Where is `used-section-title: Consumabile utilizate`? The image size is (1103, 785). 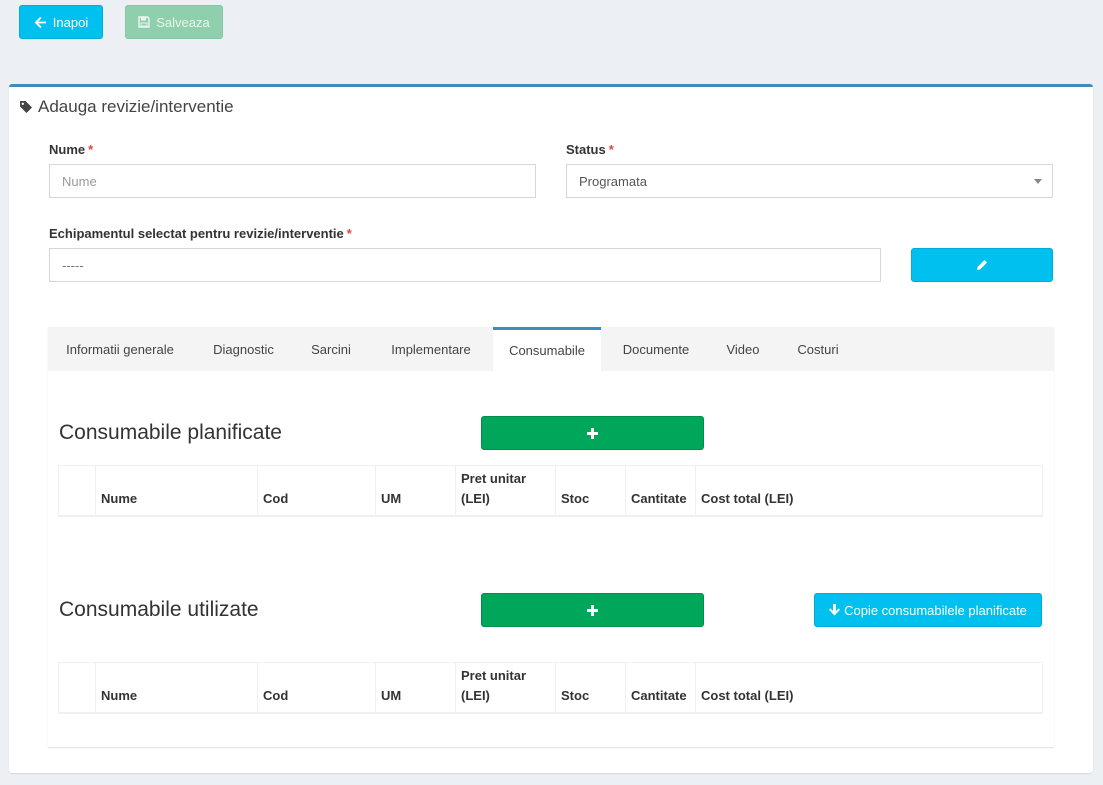 used-section-title: Consumabile utilizate is located at coordinates (159, 609).